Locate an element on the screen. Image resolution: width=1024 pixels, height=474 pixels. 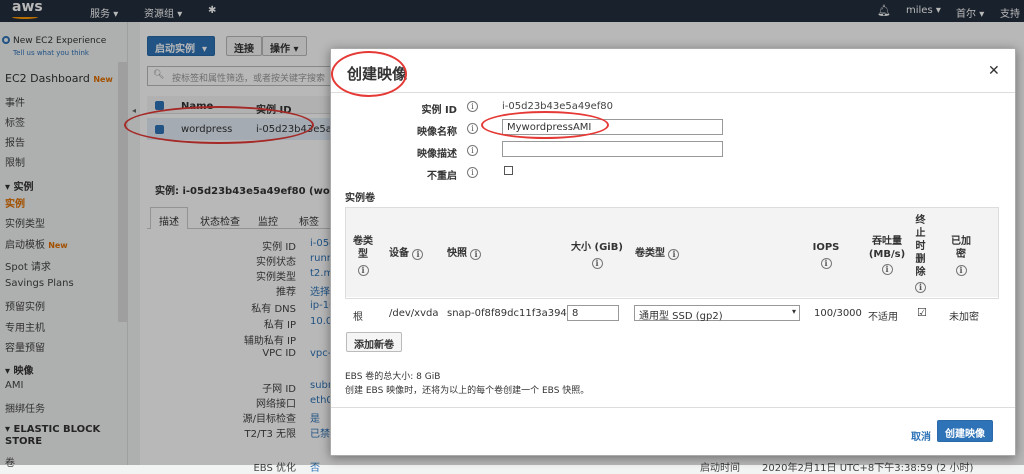
image-name-label: 映像名称 is located at coordinates (437, 132).